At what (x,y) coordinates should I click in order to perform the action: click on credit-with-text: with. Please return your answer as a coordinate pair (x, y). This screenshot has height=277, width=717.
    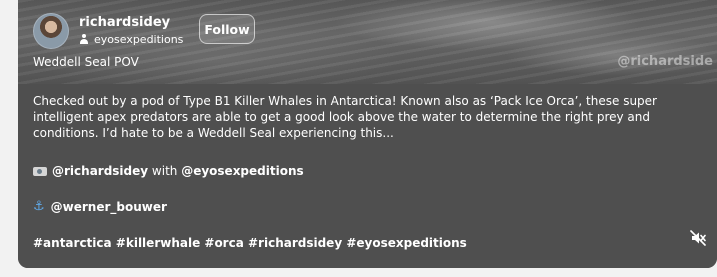
    Looking at the image, I should click on (165, 171).